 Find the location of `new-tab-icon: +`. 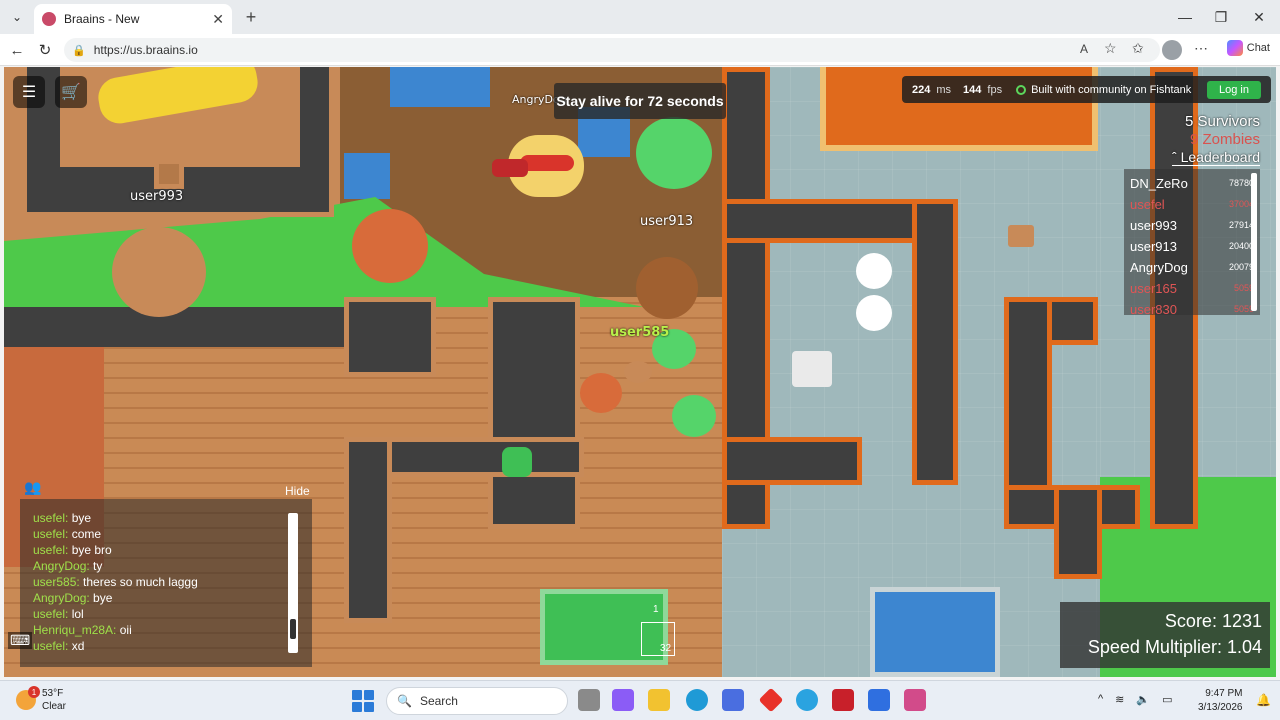

new-tab-icon: + is located at coordinates (251, 17).